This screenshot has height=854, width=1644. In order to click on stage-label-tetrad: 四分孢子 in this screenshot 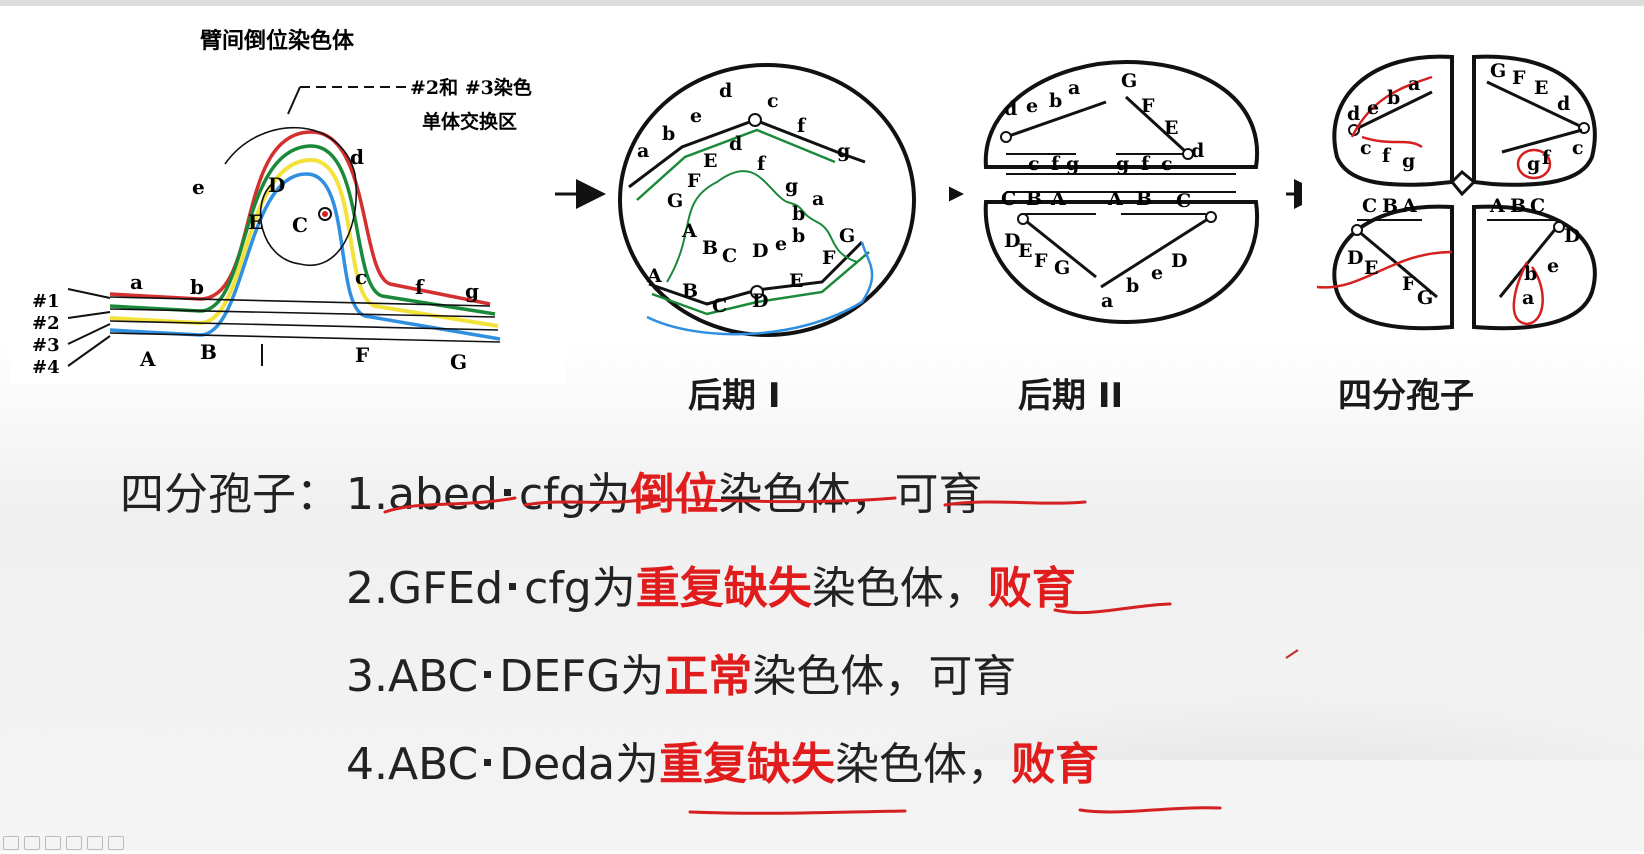, I will do `click(1406, 396)`.